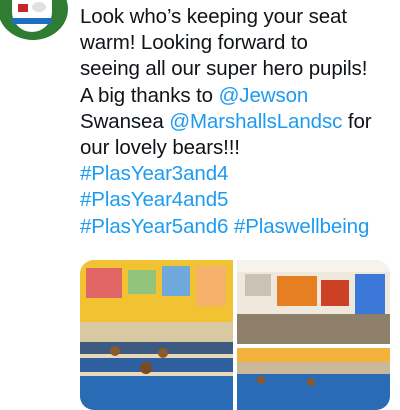  I want to click on crest-red-building, so click(23, 8).